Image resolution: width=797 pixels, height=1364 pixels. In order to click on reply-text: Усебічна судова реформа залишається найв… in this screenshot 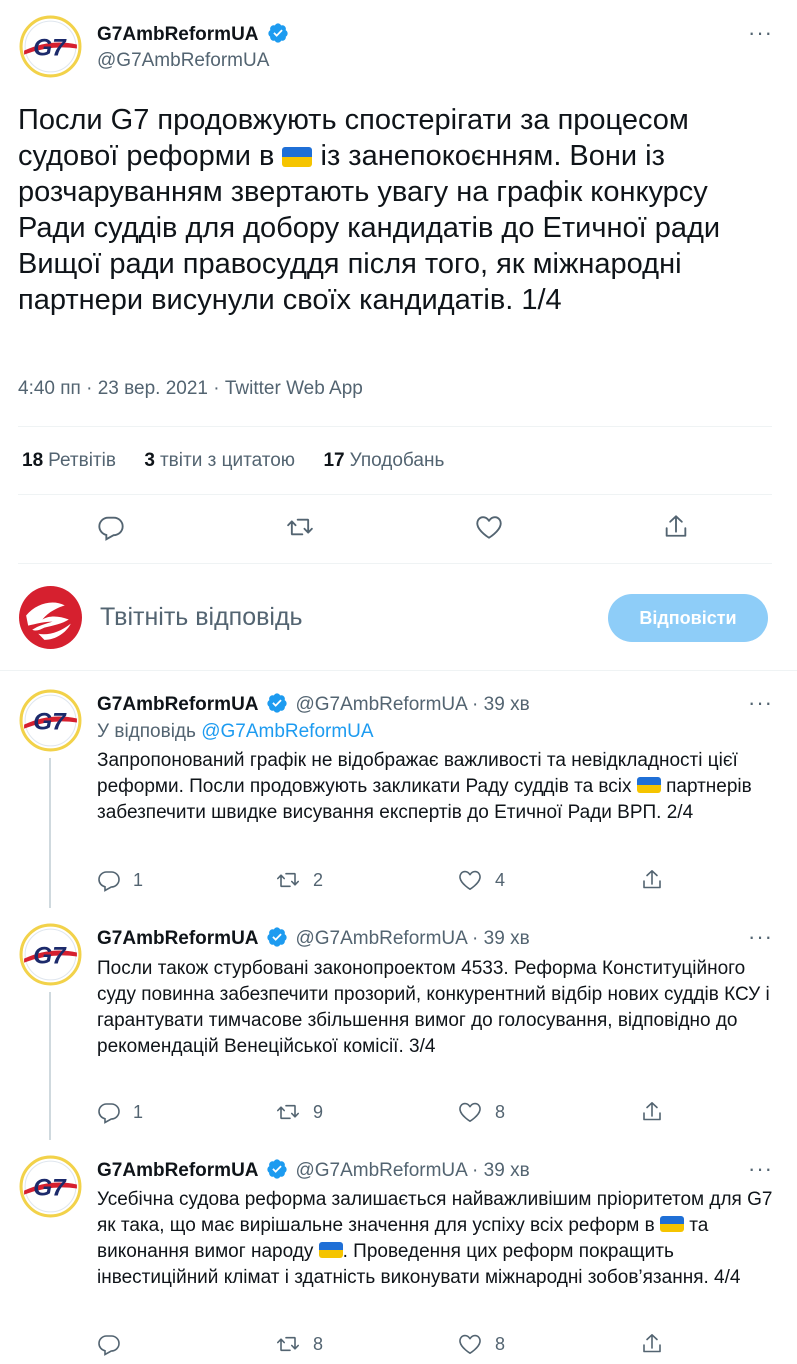, I will do `click(435, 1238)`.